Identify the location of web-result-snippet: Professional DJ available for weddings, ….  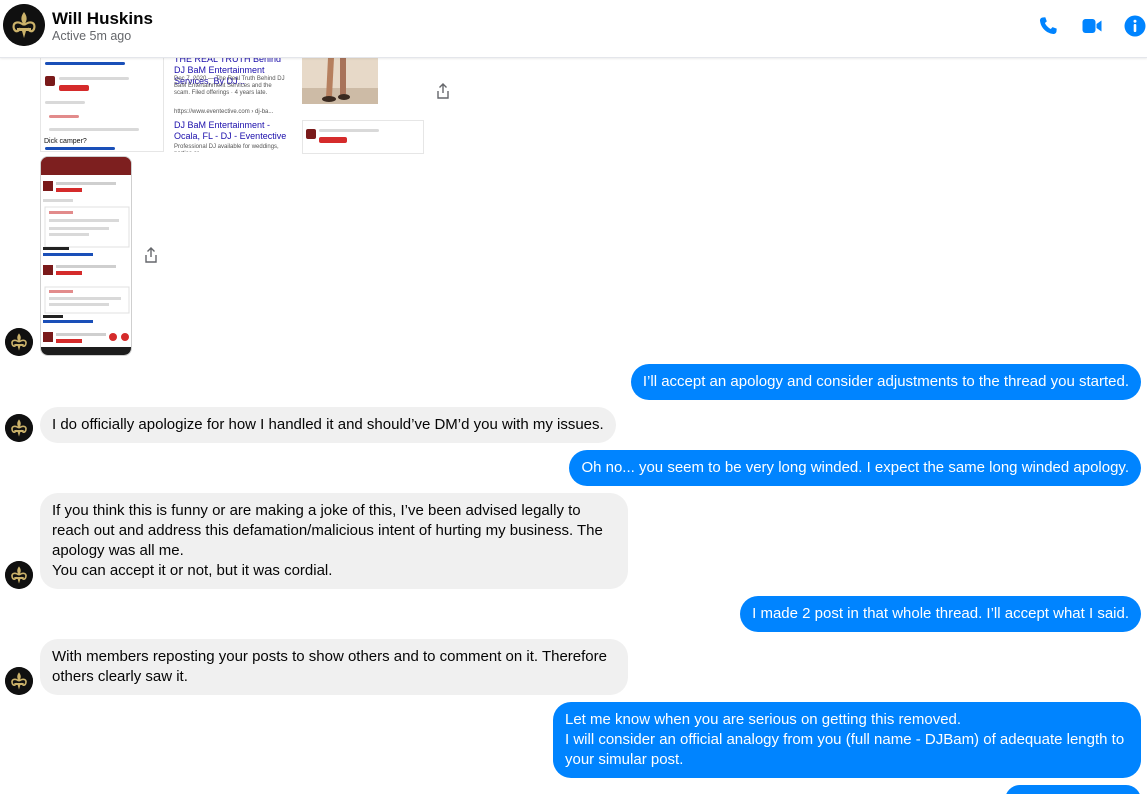
(226, 148).